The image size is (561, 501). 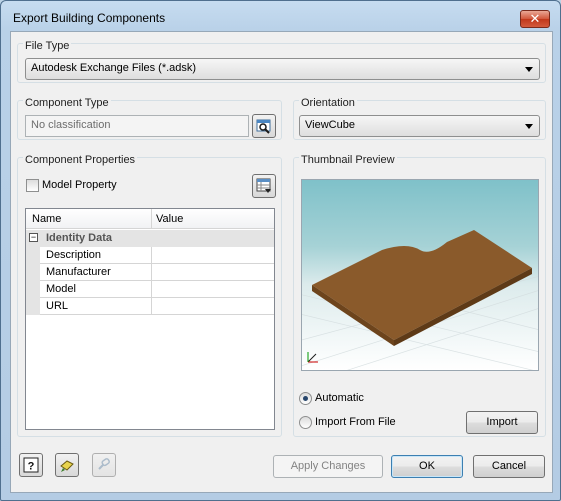 I want to click on help-button: ?, so click(x=31, y=465).